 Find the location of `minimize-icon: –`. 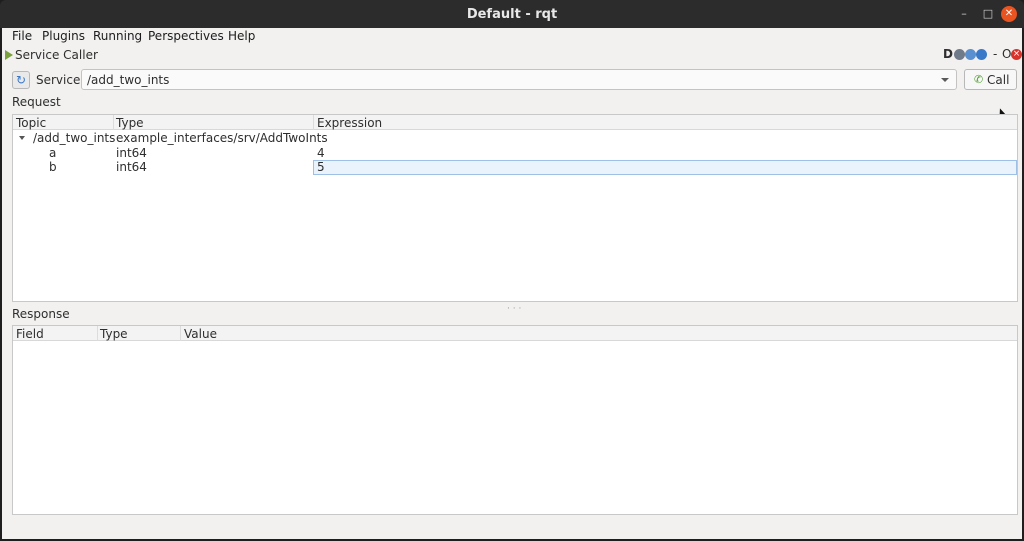

minimize-icon: – is located at coordinates (964, 14).